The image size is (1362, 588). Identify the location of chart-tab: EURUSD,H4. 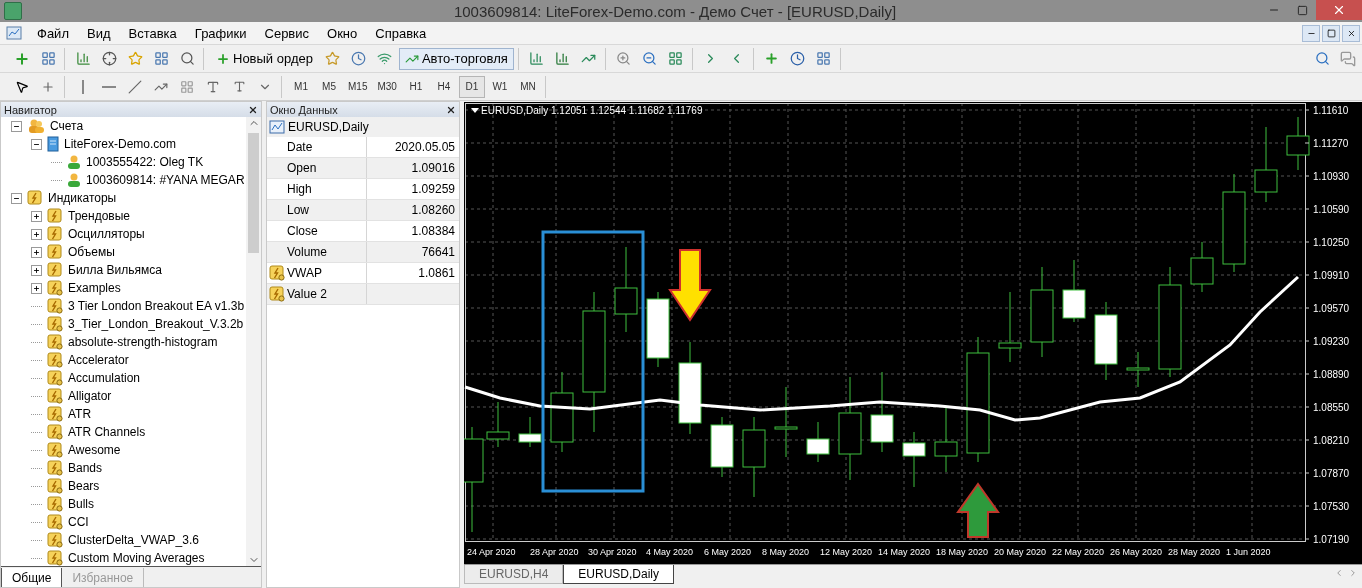
(514, 574).